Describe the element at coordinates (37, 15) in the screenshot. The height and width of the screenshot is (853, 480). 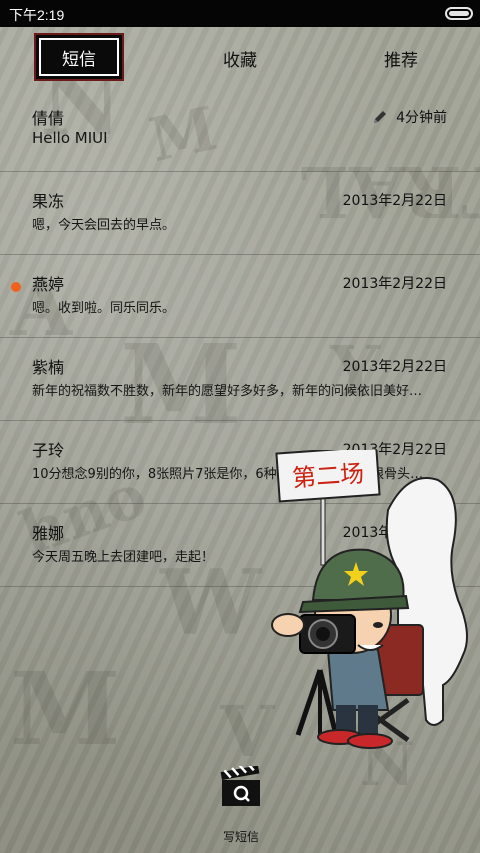
I see `status-time: 下午2:19` at that location.